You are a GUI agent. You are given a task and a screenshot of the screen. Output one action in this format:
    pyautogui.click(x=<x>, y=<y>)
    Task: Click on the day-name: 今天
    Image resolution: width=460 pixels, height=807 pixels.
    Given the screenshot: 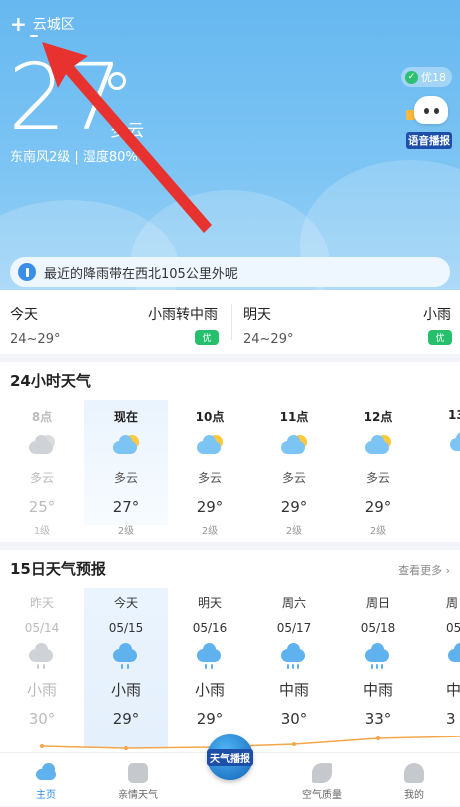 What is the action you would take?
    pyautogui.click(x=125, y=603)
    